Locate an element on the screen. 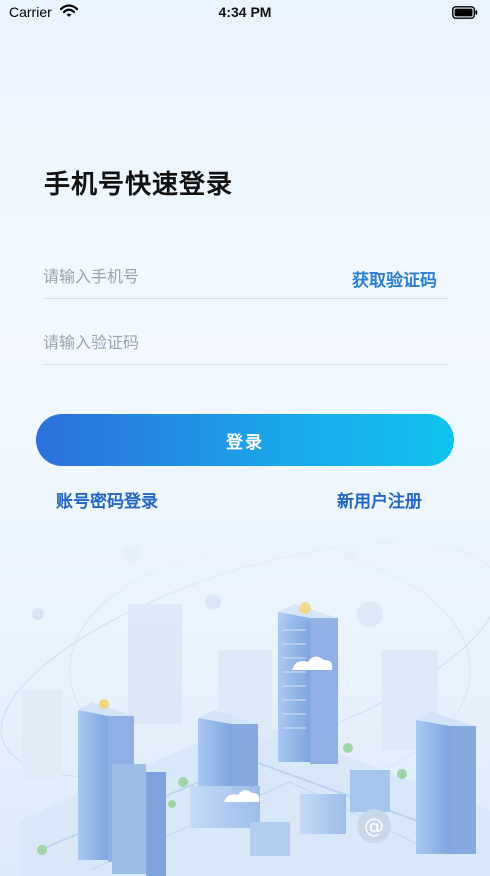 The width and height of the screenshot is (490, 876). verification-code-input is located at coordinates (183, 342).